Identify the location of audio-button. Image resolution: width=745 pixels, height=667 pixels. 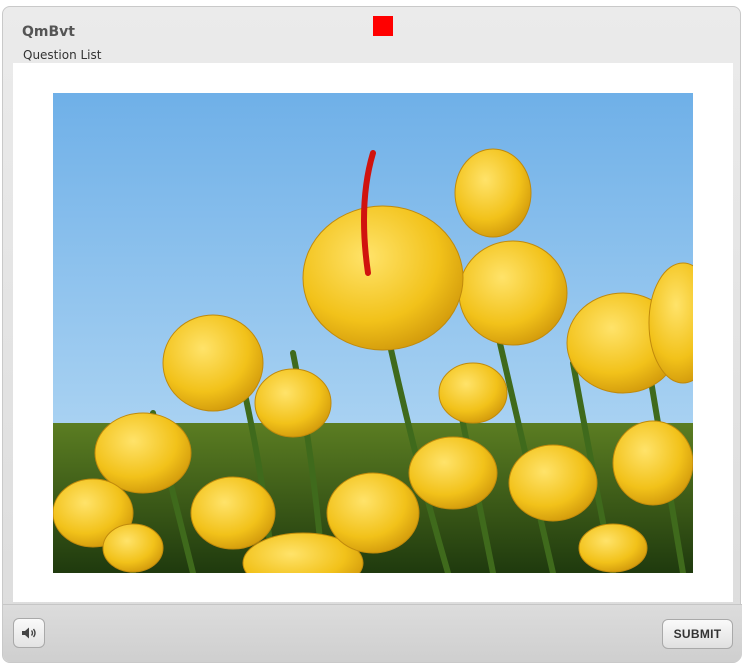
(29, 633).